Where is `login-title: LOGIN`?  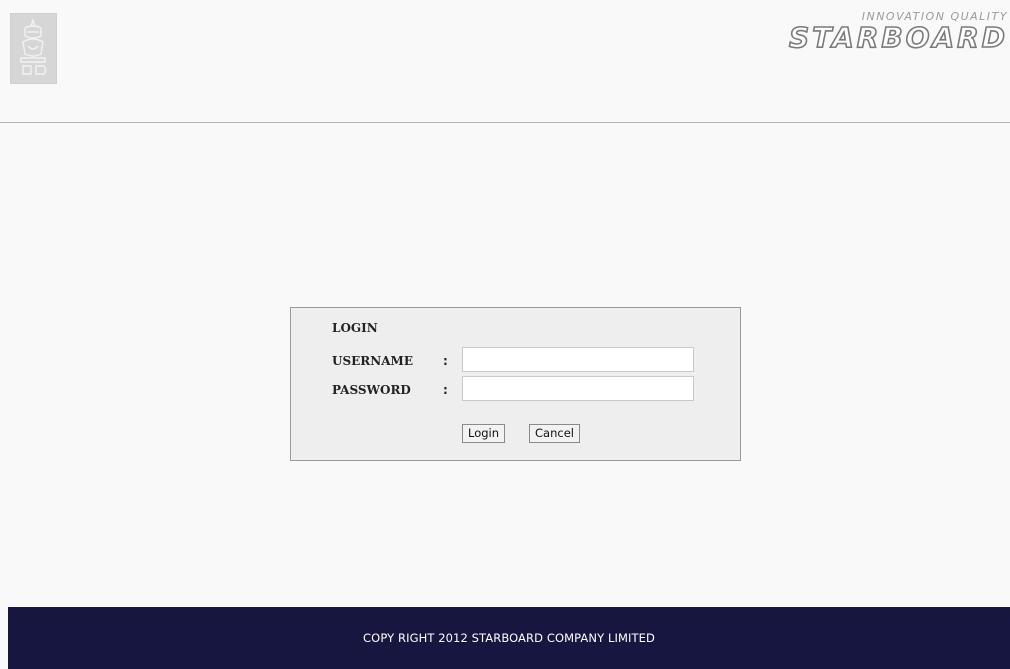
login-title: LOGIN is located at coordinates (355, 328).